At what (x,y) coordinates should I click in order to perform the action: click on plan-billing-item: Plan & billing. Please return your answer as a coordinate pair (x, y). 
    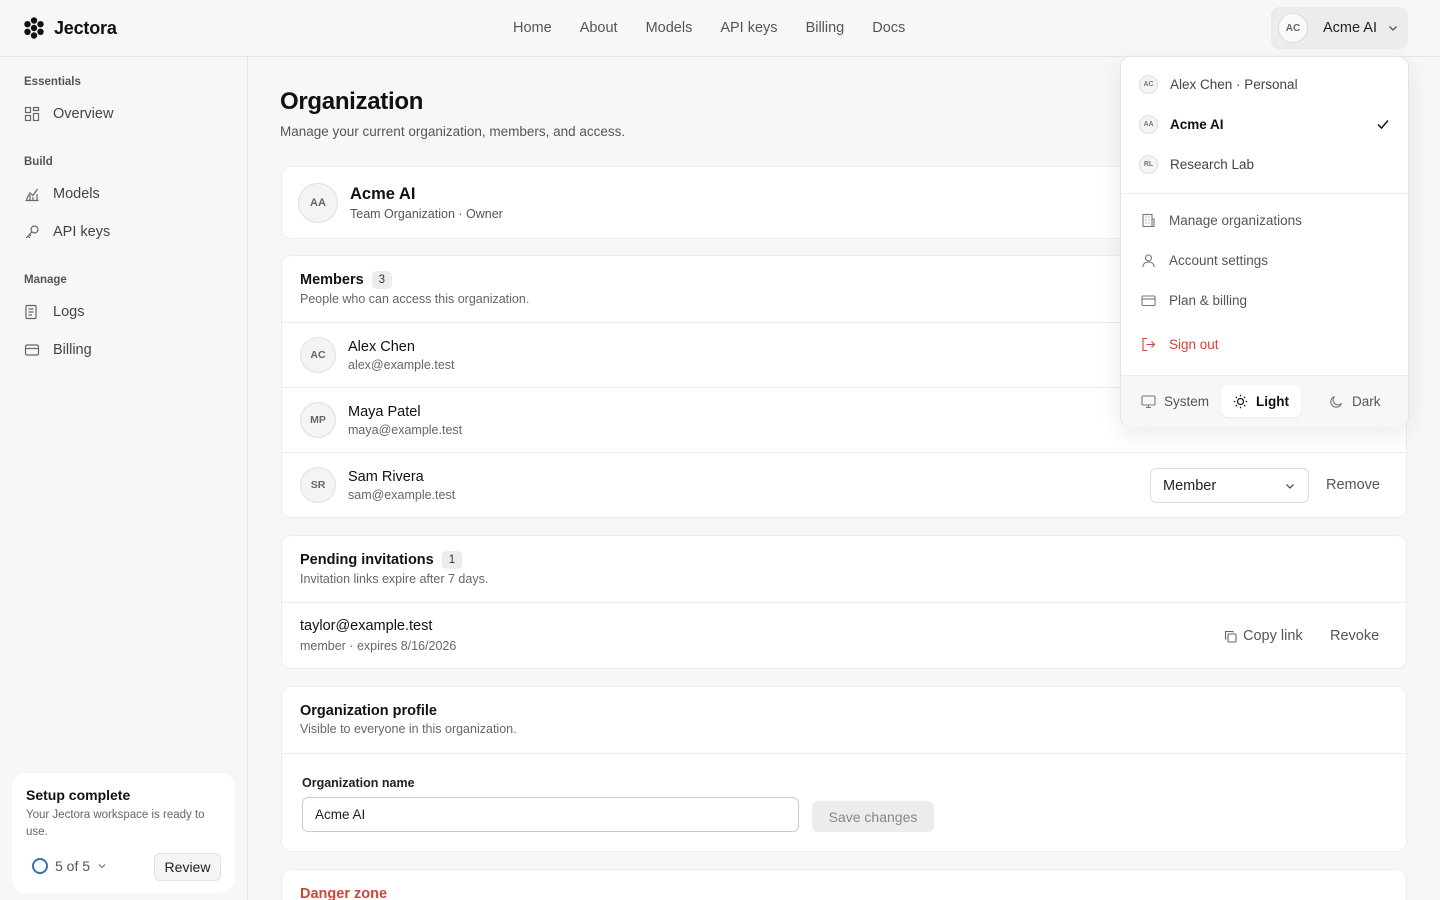
    Looking at the image, I should click on (1194, 300).